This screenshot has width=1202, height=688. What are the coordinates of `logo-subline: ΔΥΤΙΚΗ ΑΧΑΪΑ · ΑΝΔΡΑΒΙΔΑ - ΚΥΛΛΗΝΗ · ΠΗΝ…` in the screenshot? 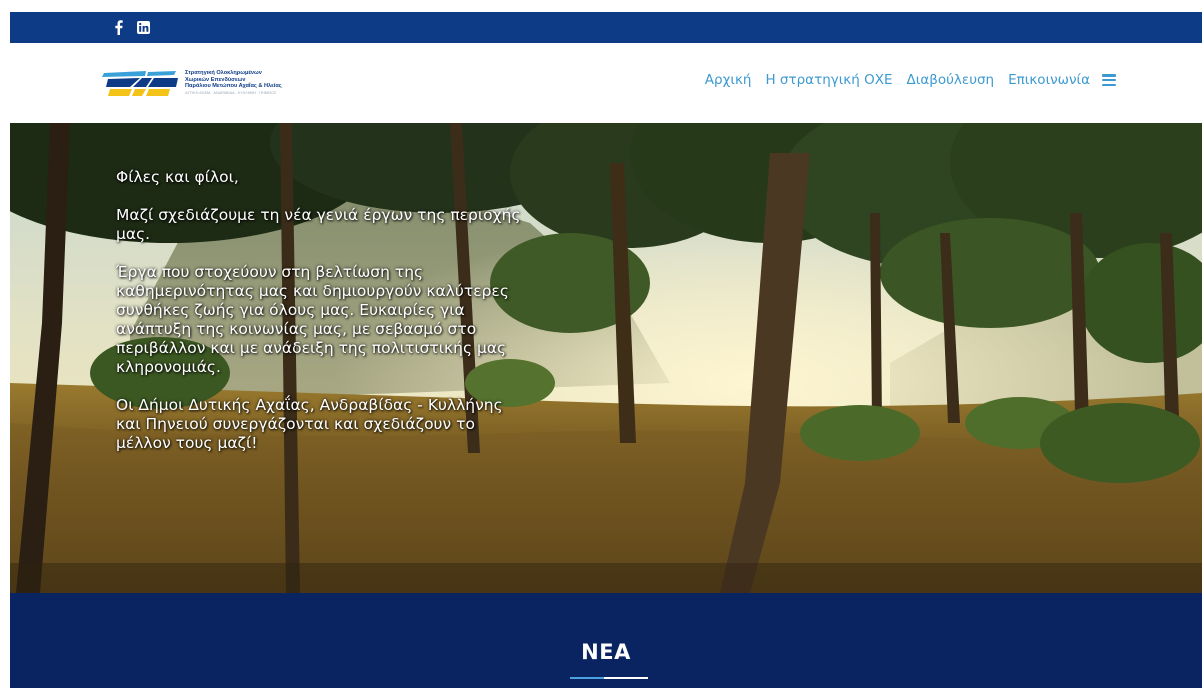 It's located at (231, 92).